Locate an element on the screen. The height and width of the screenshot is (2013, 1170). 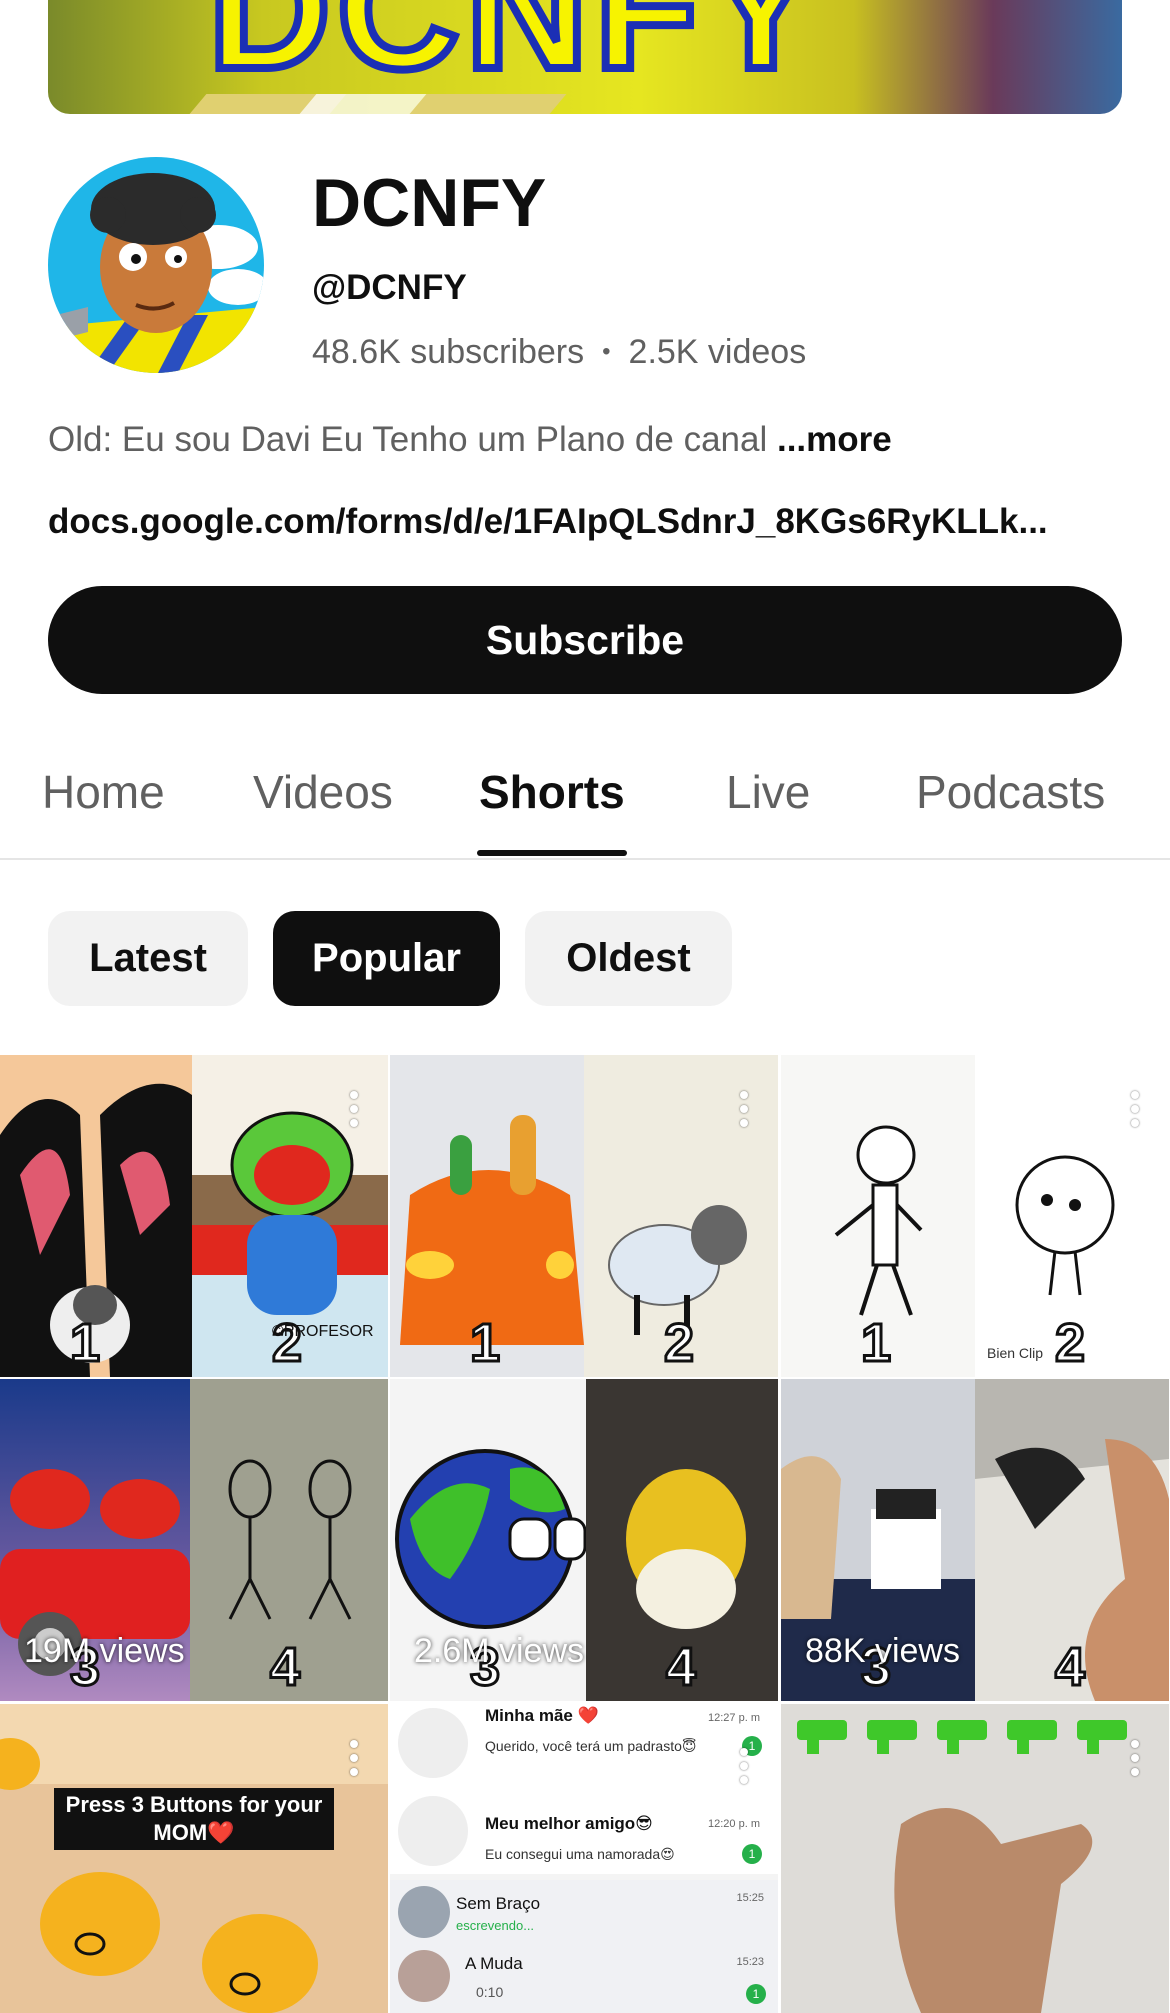
short-thumbnail: Press 3 Buttons for your MOM❤️ is located at coordinates (194, 1858).